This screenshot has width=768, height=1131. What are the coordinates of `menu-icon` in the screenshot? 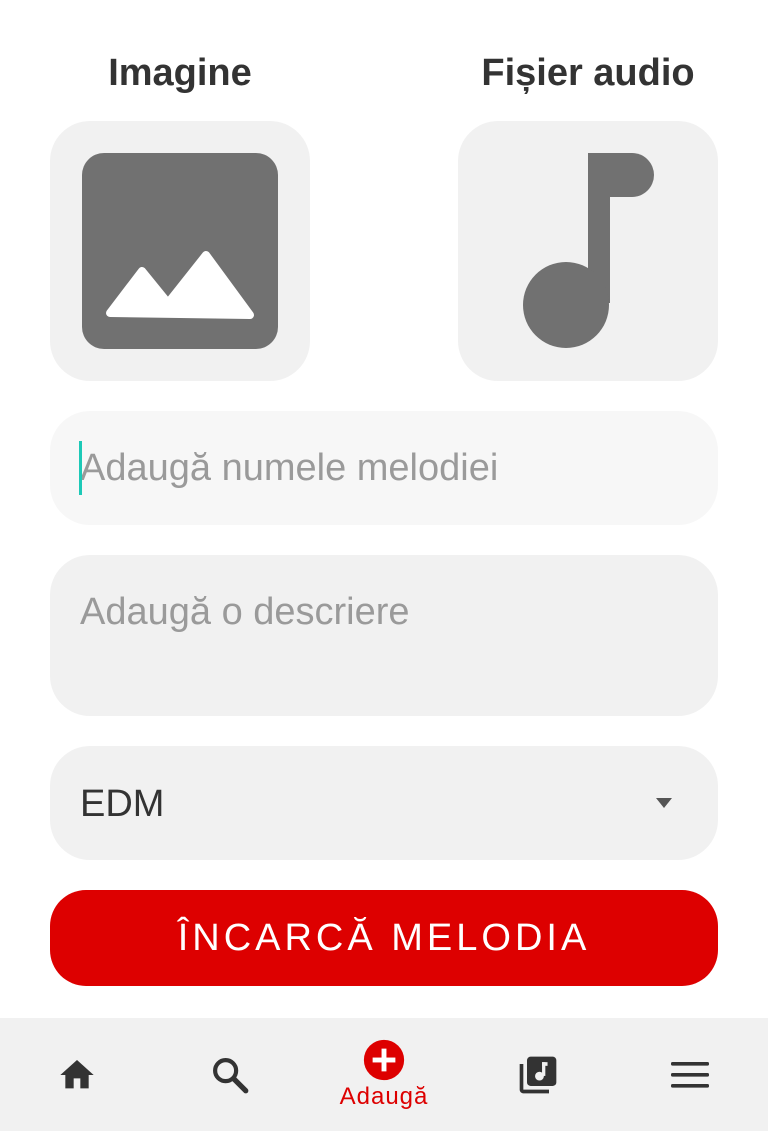 It's located at (690, 1074).